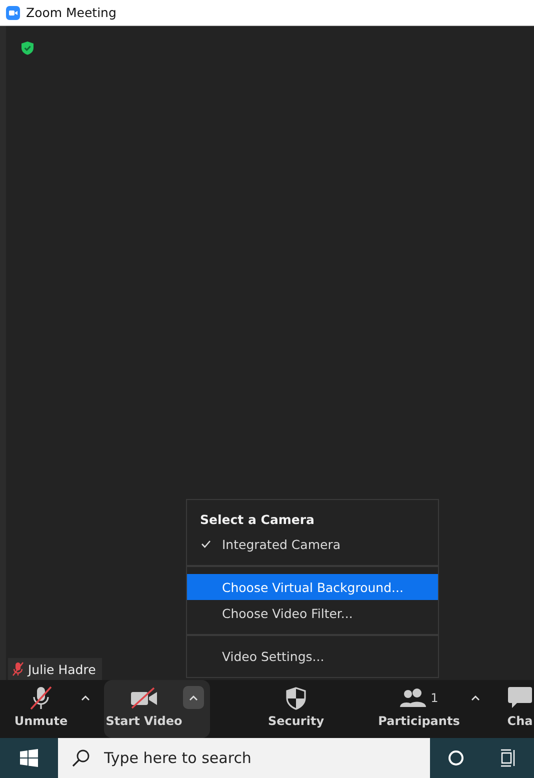 The width and height of the screenshot is (534, 778). I want to click on search-icon, so click(81, 758).